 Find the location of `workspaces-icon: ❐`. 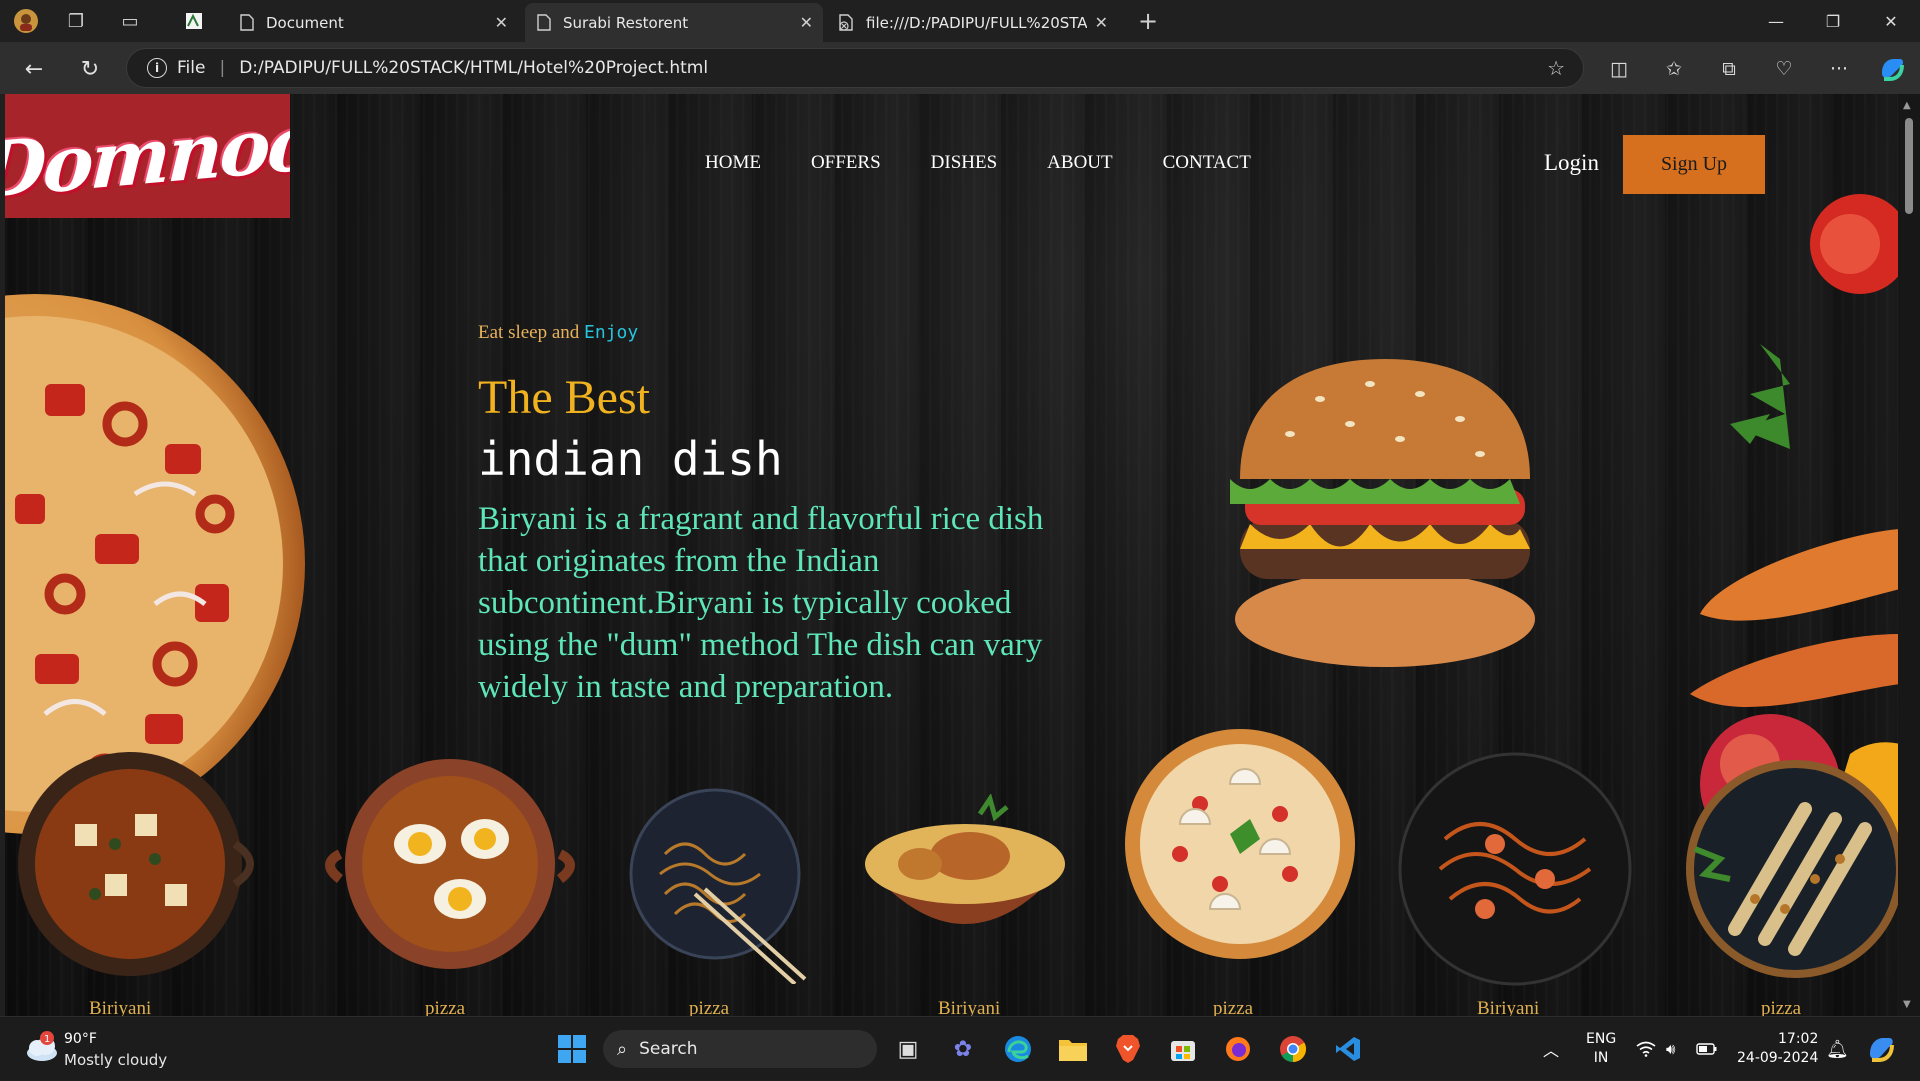

workspaces-icon: ❐ is located at coordinates (76, 21).